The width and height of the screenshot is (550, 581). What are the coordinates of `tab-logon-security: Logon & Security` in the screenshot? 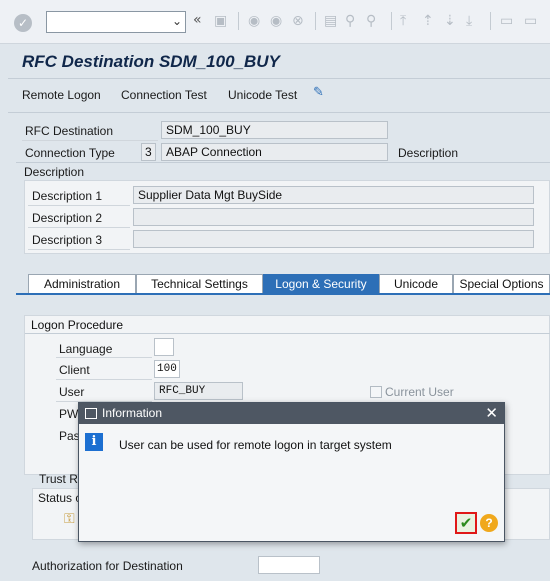 It's located at (321, 284).